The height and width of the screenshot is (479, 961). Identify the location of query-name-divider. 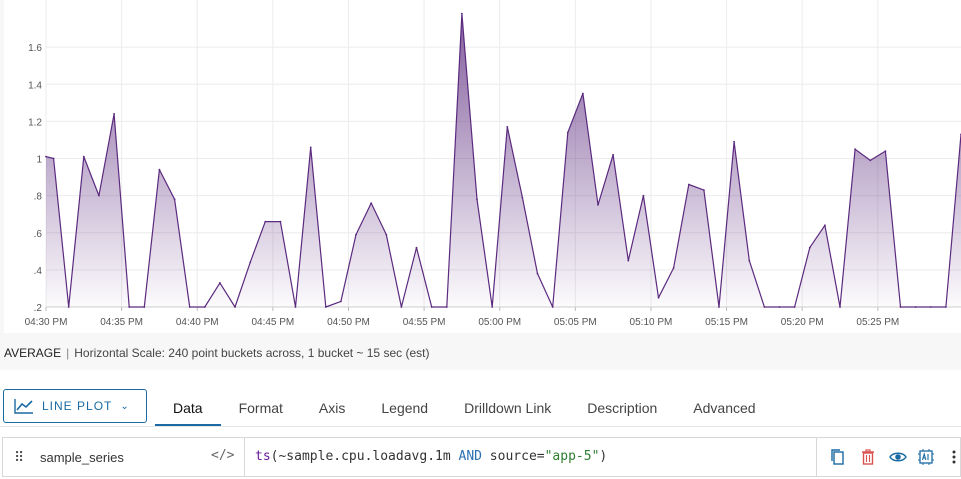
(244, 457).